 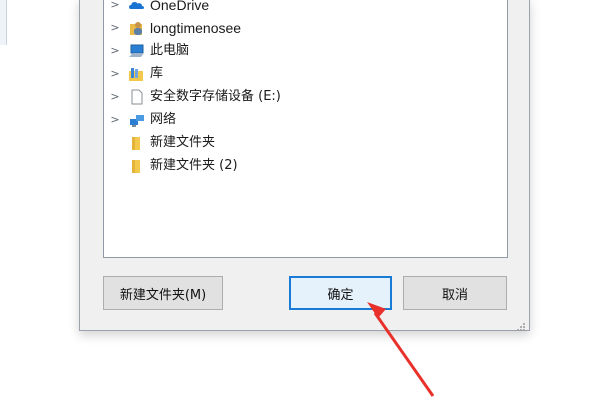 I want to click on tree-item-label: 新建文件夹 (2), so click(x=194, y=165).